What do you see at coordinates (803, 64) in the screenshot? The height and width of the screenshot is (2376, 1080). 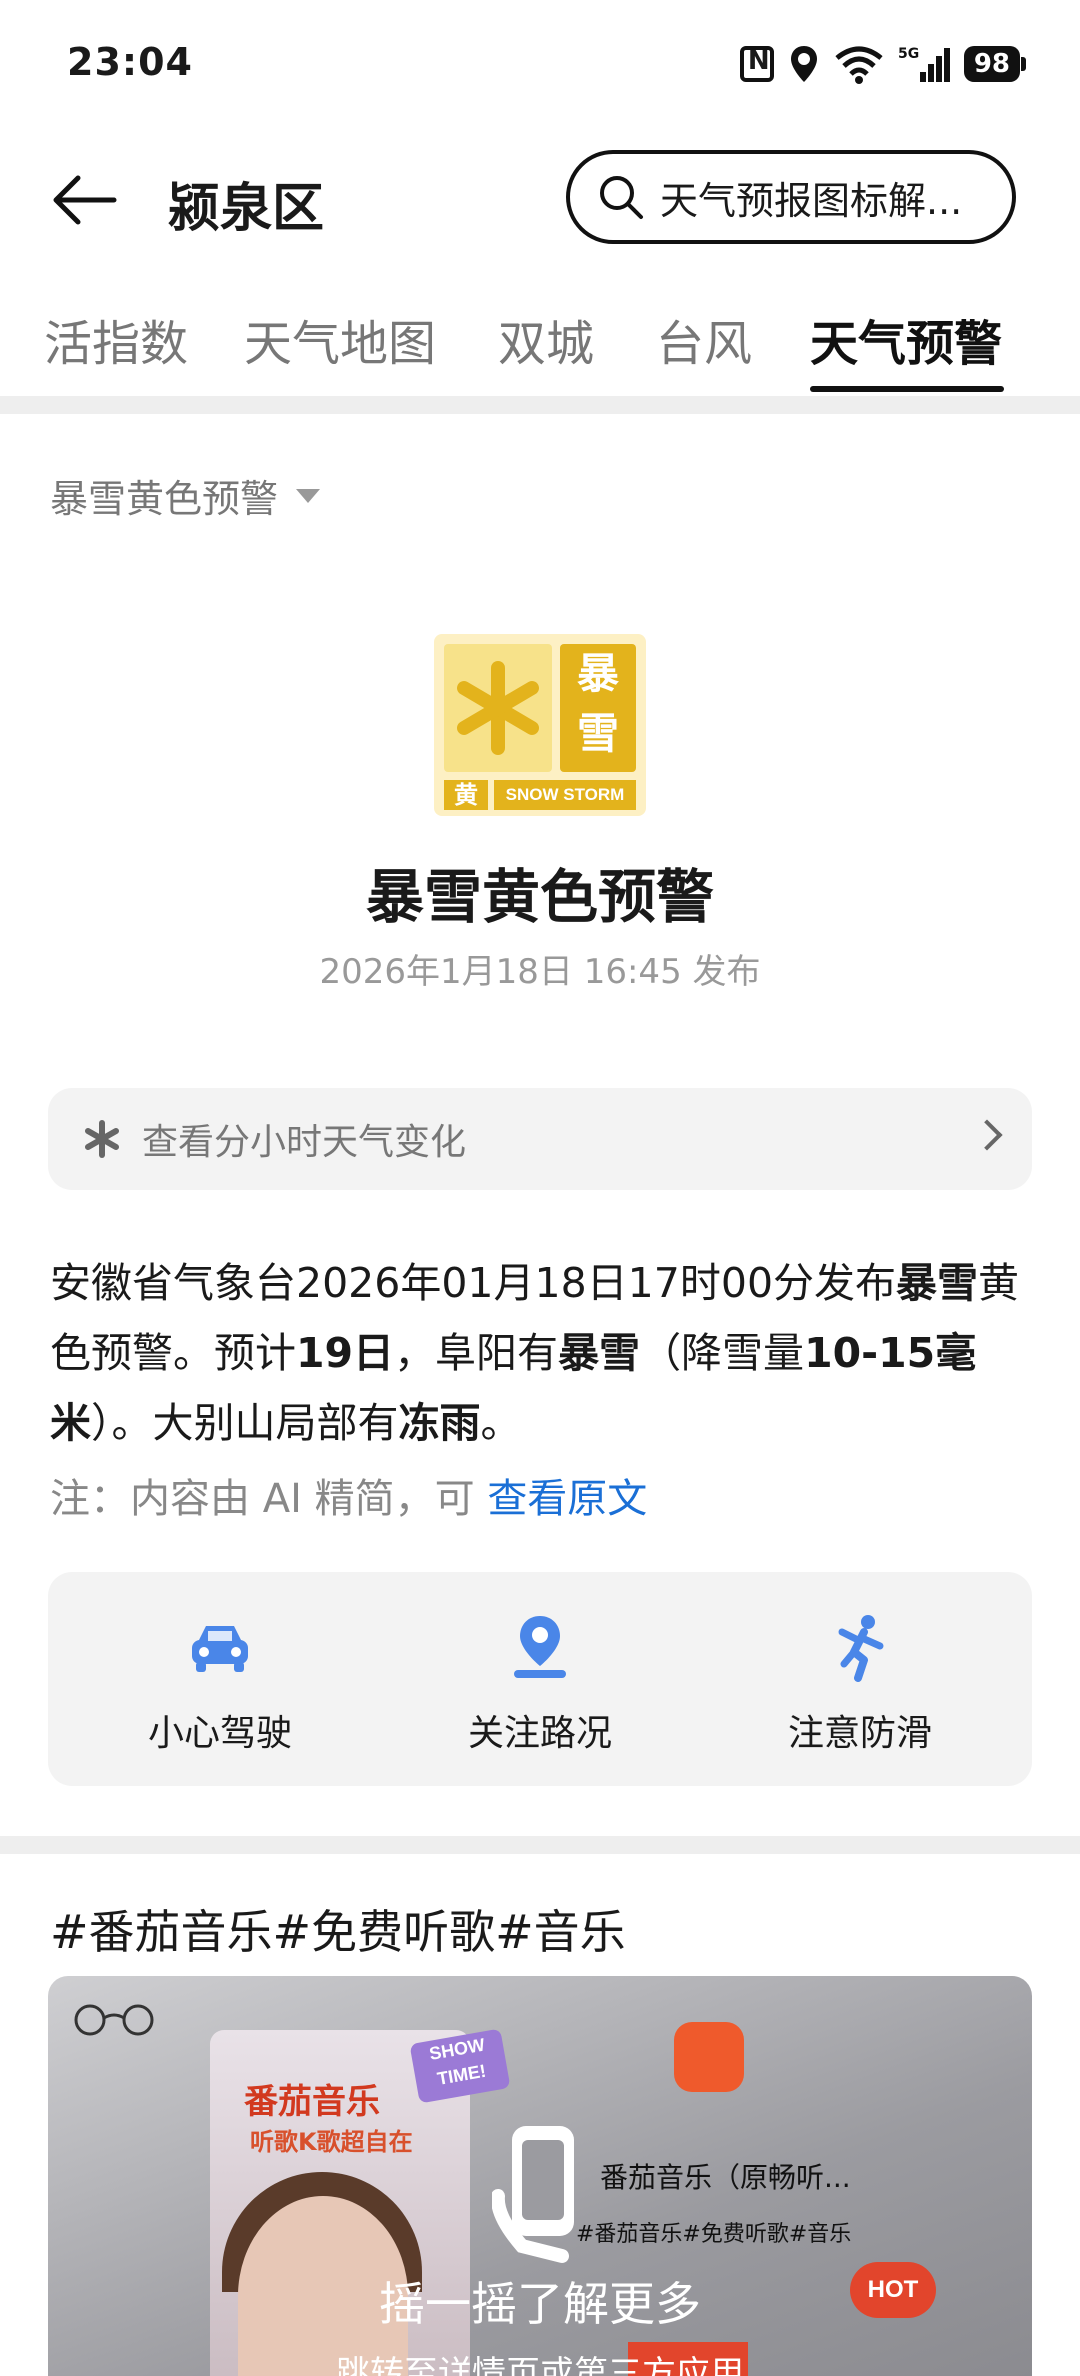 I see `location-icon` at bounding box center [803, 64].